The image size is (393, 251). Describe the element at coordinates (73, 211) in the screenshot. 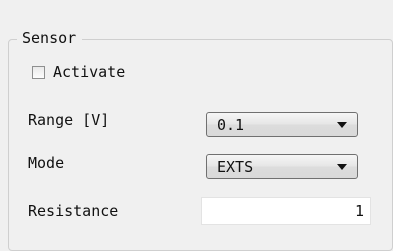

I see `resistance-label: Resistance` at that location.